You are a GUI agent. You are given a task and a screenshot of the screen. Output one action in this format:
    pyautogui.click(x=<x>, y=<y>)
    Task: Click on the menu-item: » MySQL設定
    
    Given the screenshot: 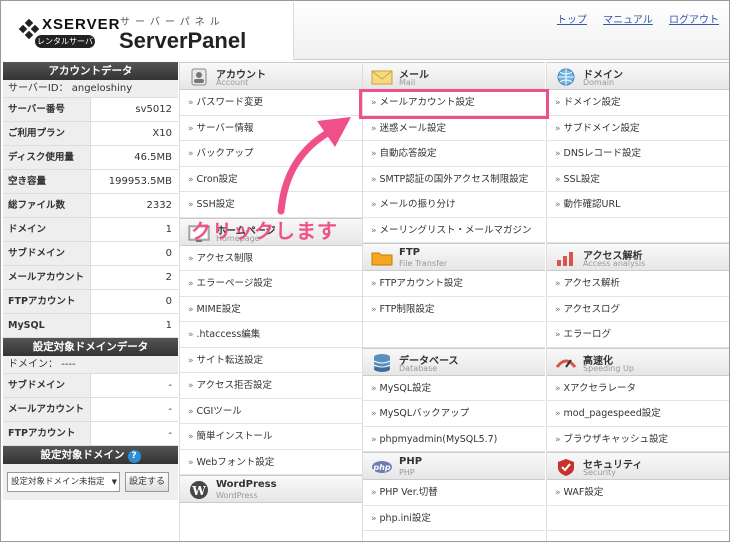 What is the action you would take?
    pyautogui.click(x=454, y=388)
    